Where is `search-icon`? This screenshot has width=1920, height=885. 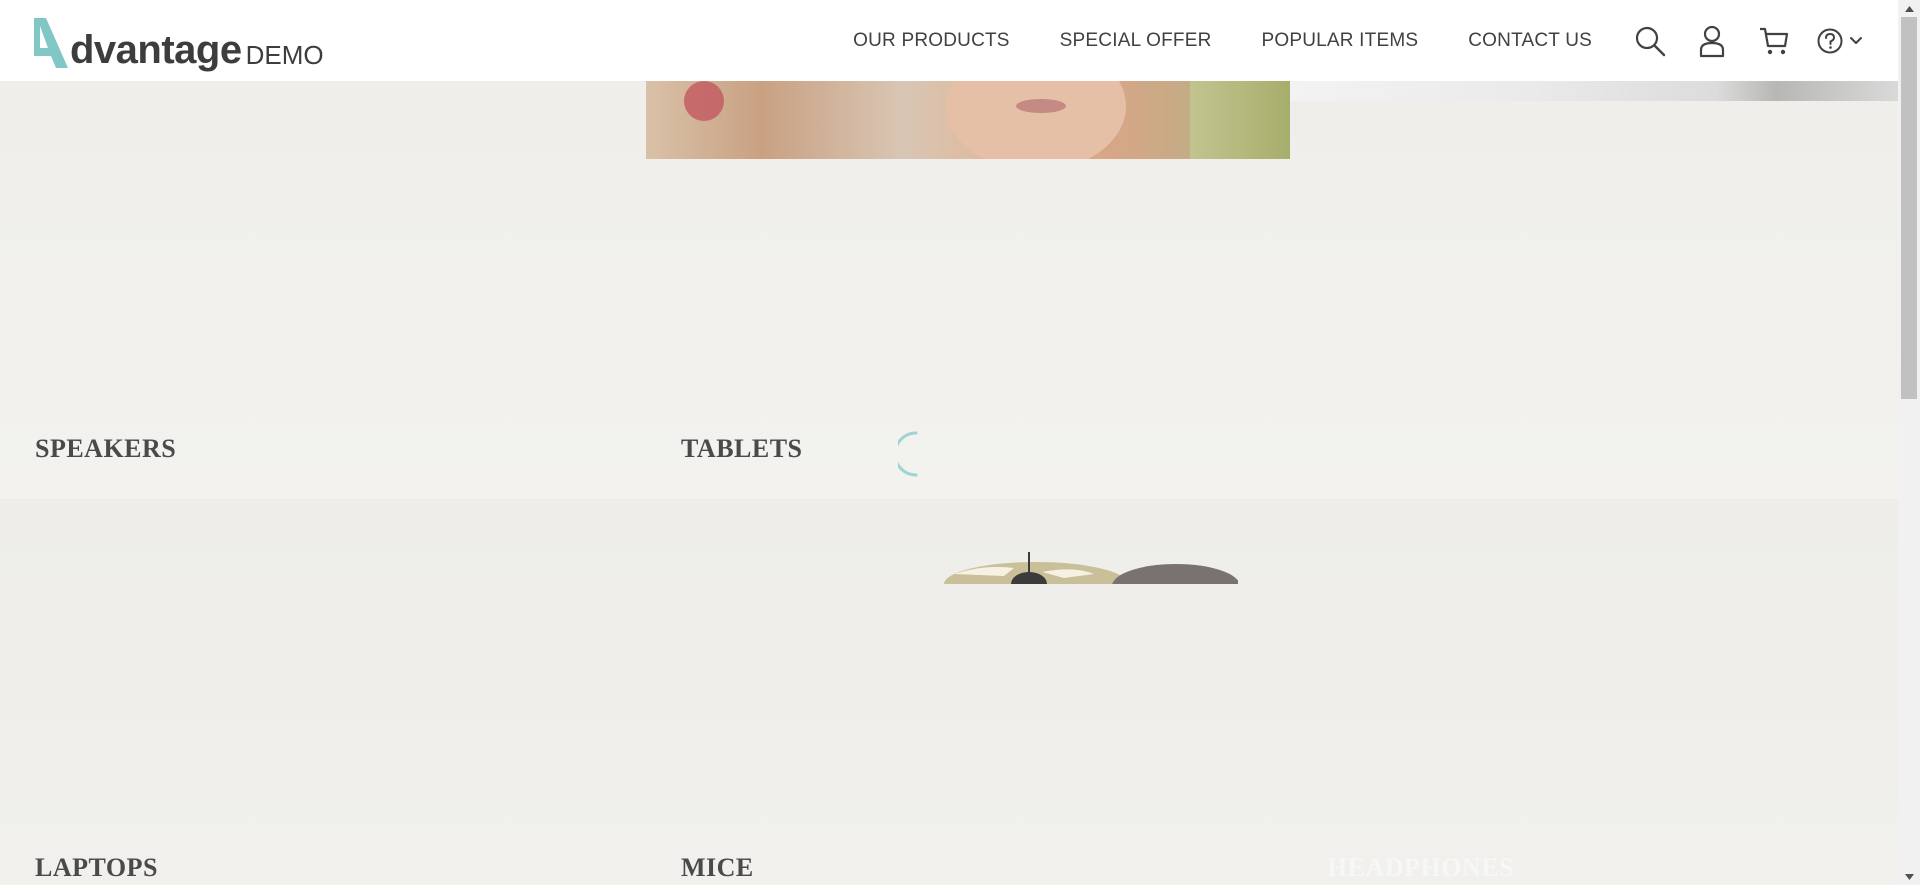 search-icon is located at coordinates (1650, 41).